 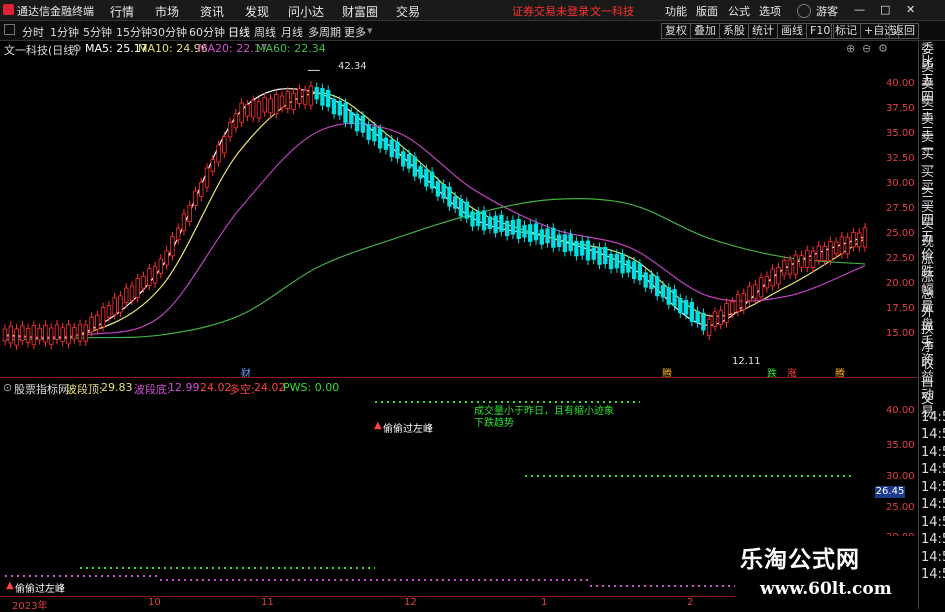 What do you see at coordinates (770, 11) in the screenshot?
I see `menu-xuanxiang: 选项` at bounding box center [770, 11].